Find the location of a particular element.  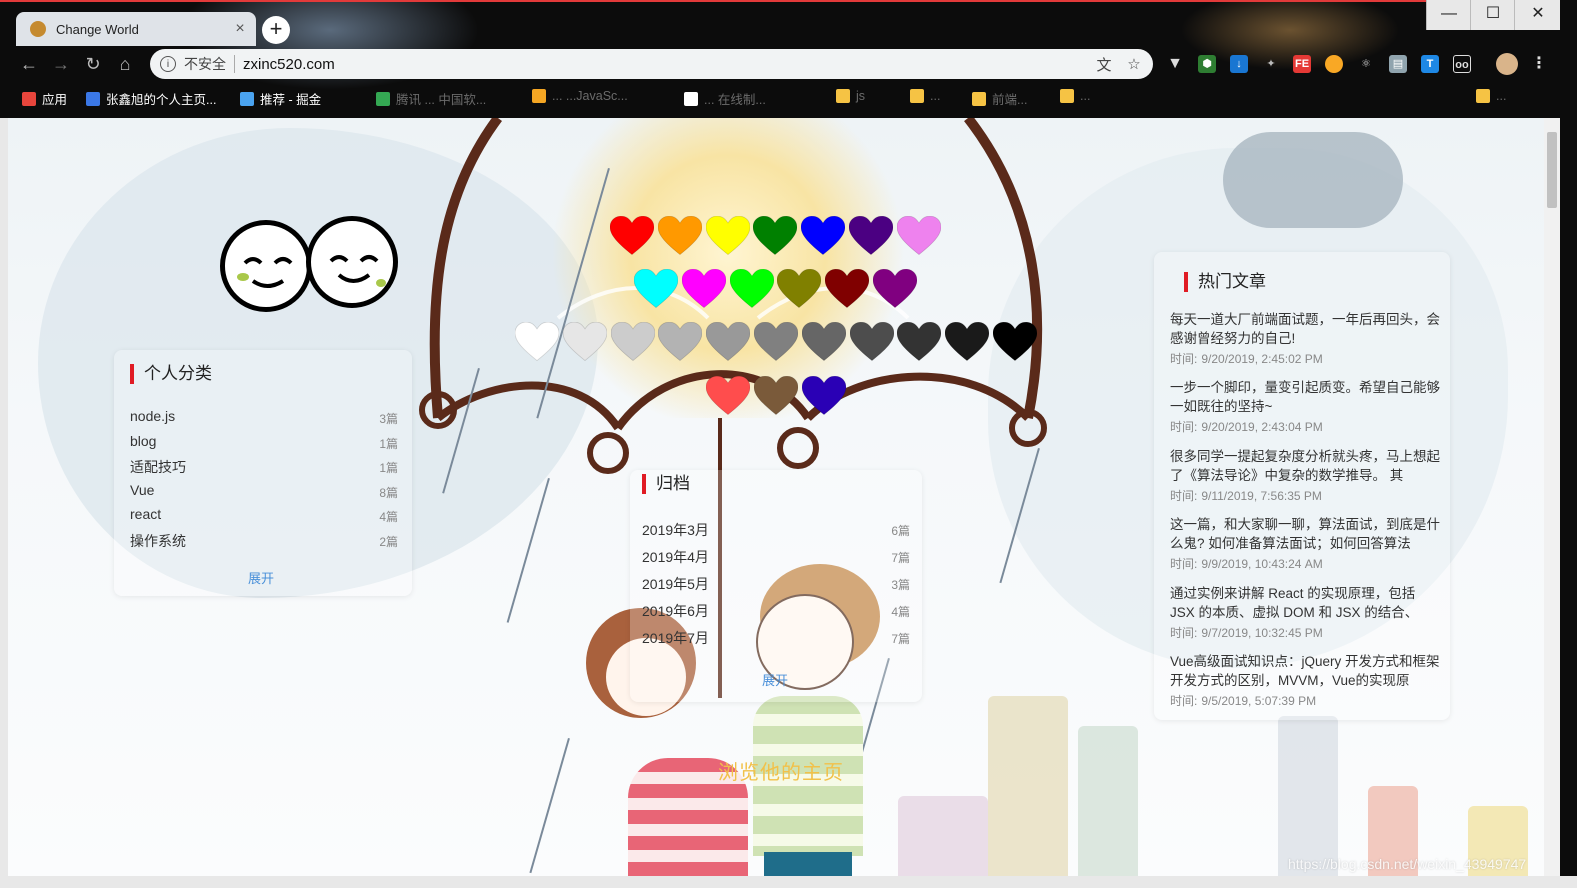

time-value: 9/9/2019, 10:43:24 AM is located at coordinates (1262, 564).